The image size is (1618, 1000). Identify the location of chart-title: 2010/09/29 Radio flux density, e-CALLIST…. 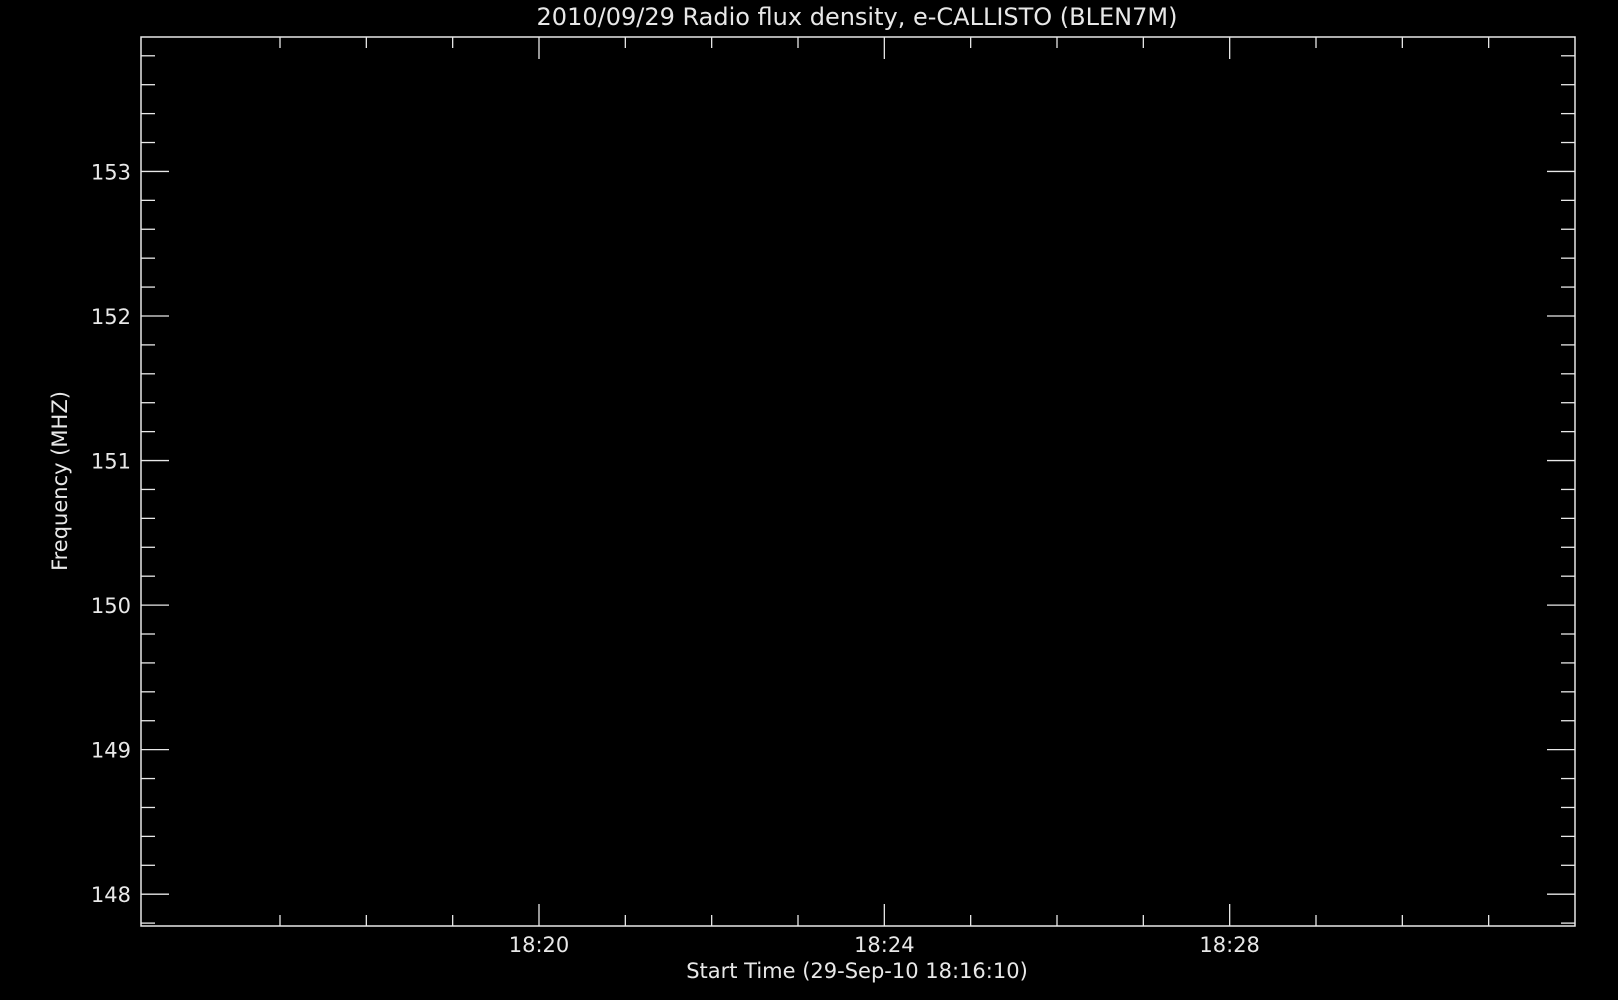
(857, 17).